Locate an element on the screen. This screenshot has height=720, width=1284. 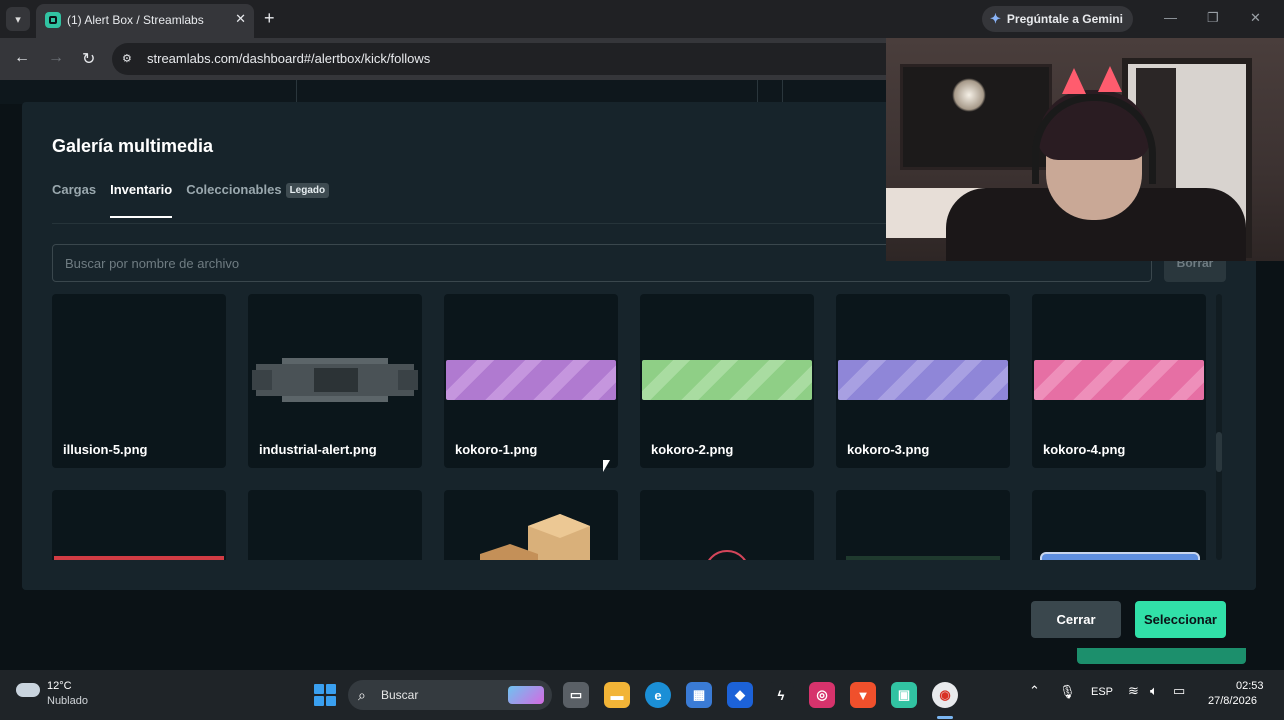
taskbar-search: ⌕ Buscar is located at coordinates (450, 695).